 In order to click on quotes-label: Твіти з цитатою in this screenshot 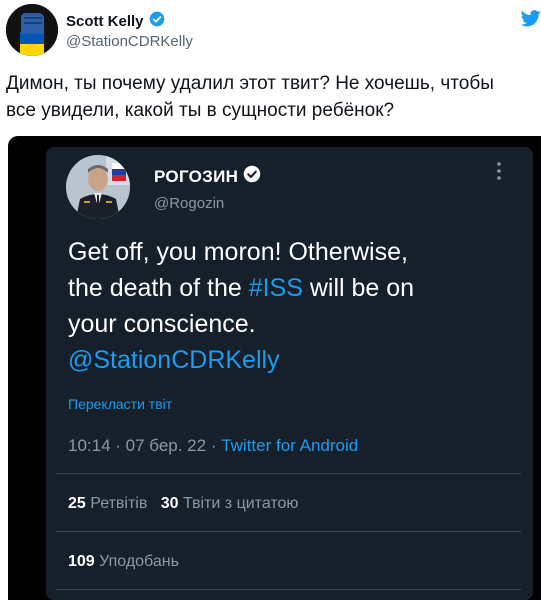, I will do `click(240, 503)`.